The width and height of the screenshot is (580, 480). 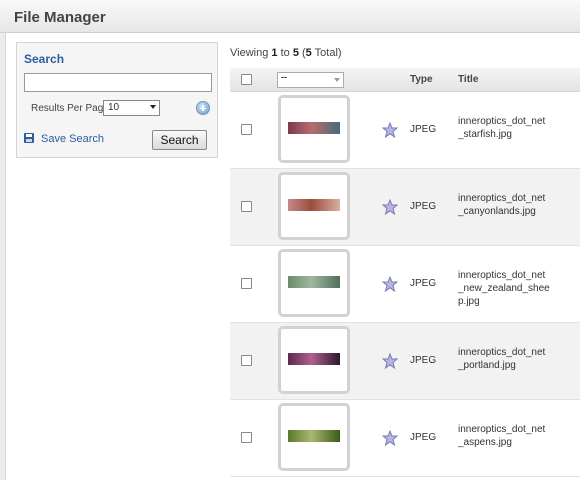 What do you see at coordinates (405, 361) in the screenshot?
I see `table-row: JPEG inneroptics_dot_net _portland.jpg` at bounding box center [405, 361].